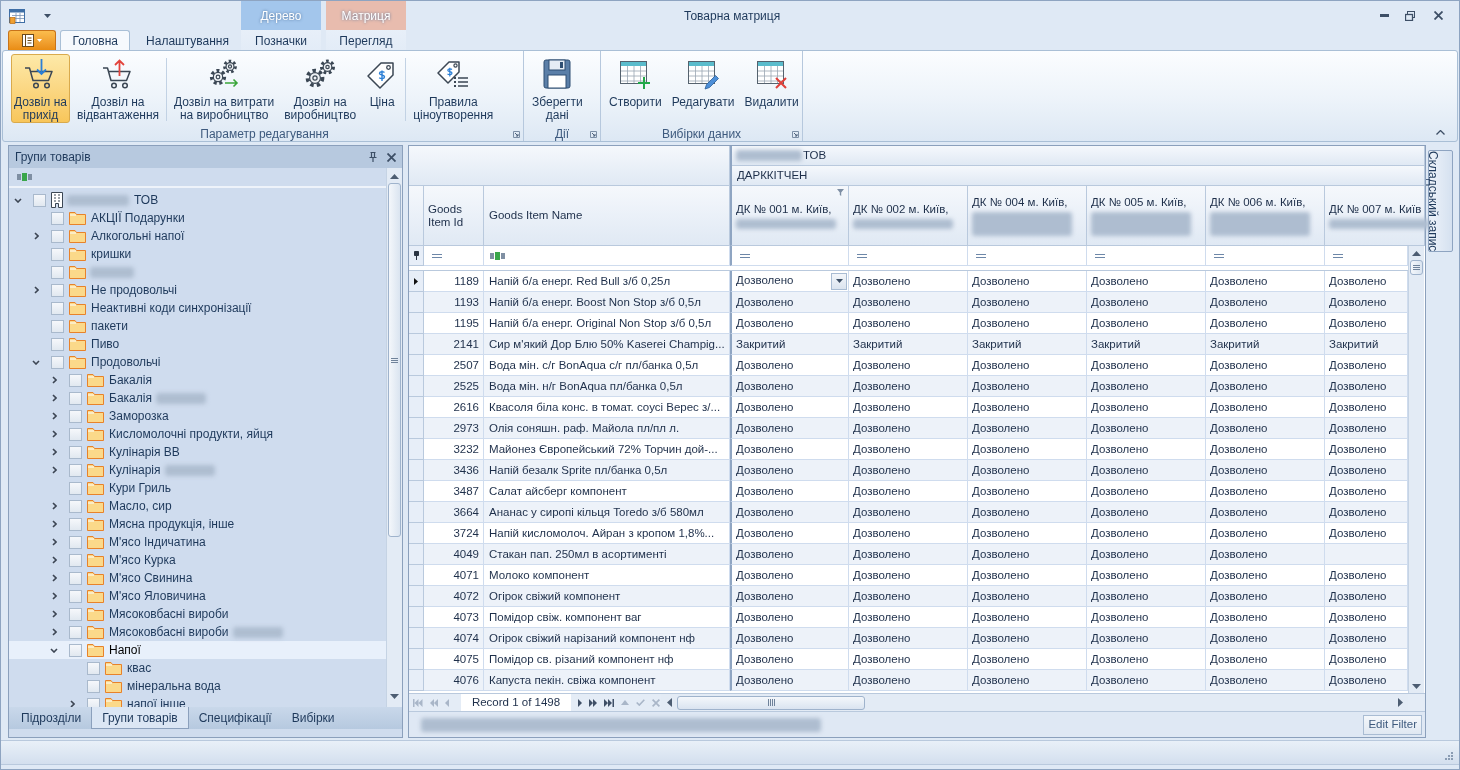 Image resolution: width=1460 pixels, height=770 pixels. What do you see at coordinates (235, 718) in the screenshot?
I see `panel-tab: Специфікації` at bounding box center [235, 718].